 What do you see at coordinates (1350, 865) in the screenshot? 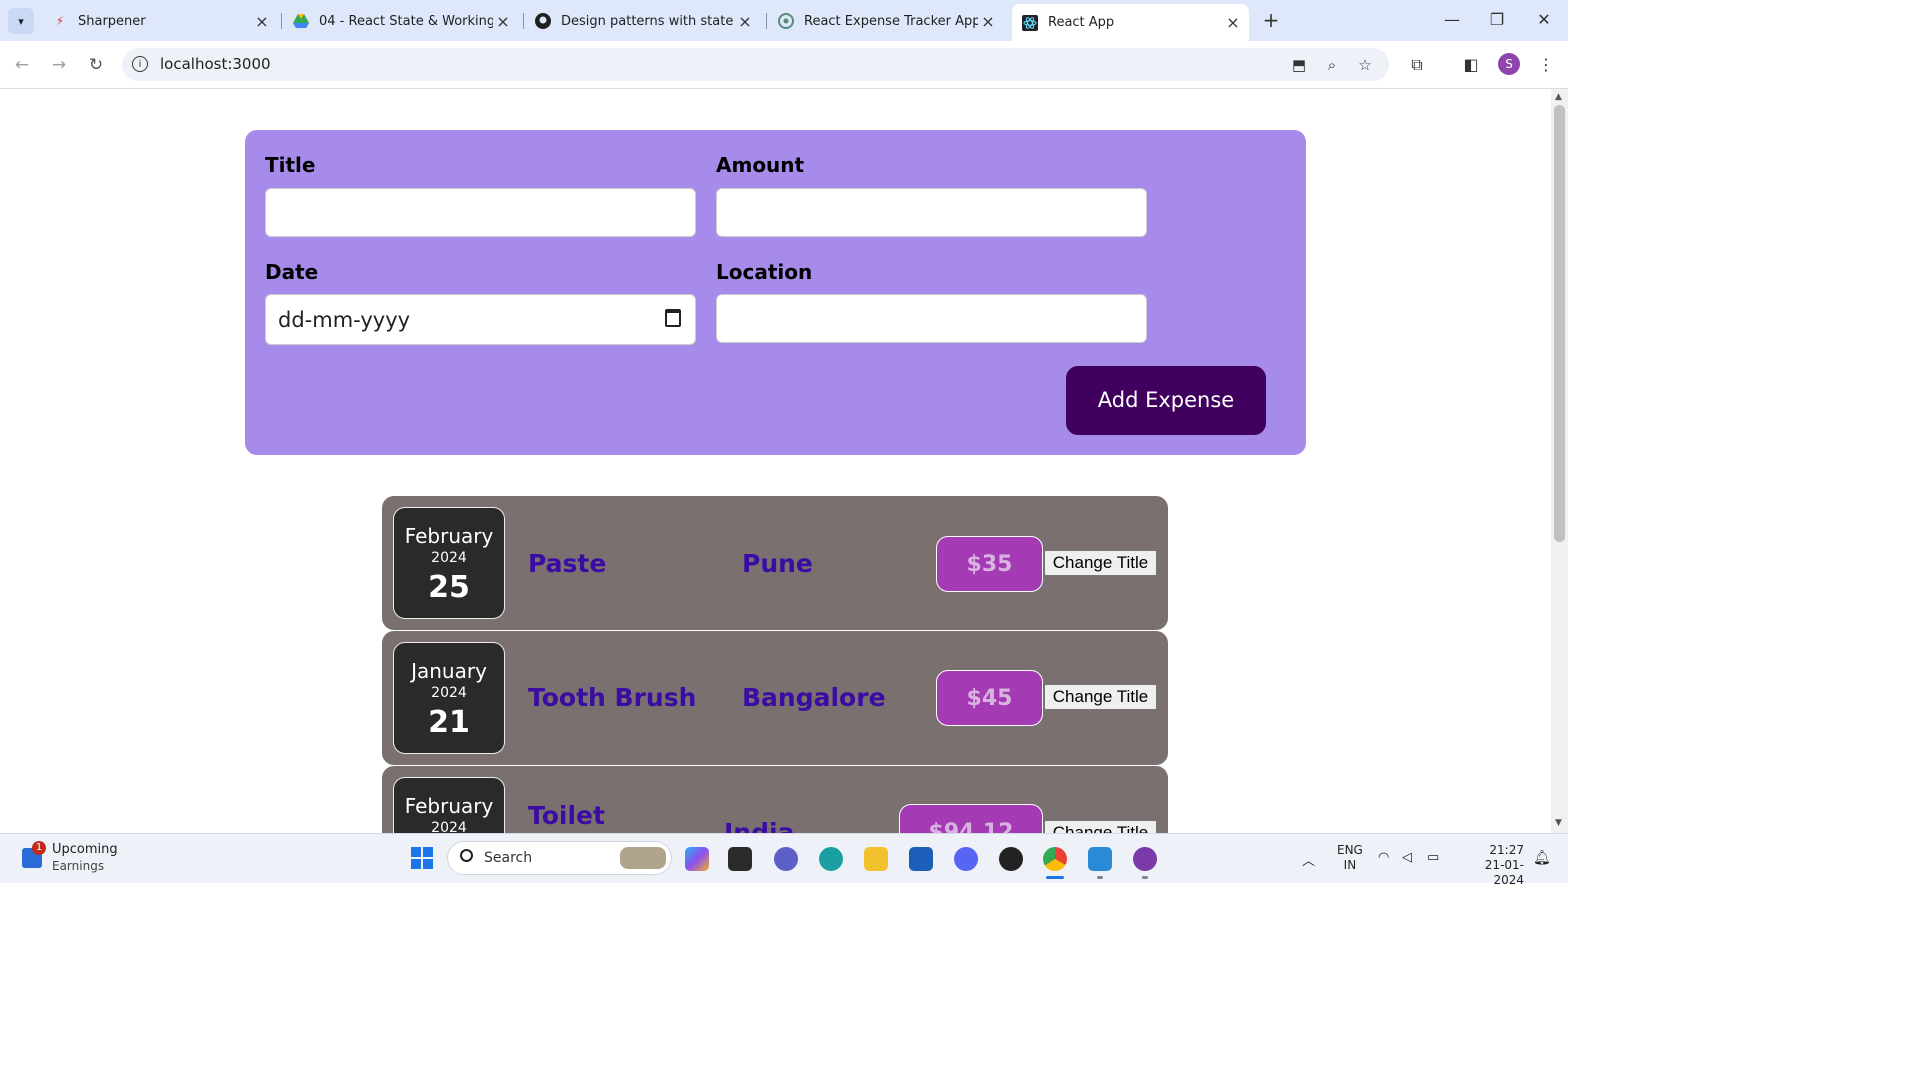
I see `lang-region: IN` at bounding box center [1350, 865].